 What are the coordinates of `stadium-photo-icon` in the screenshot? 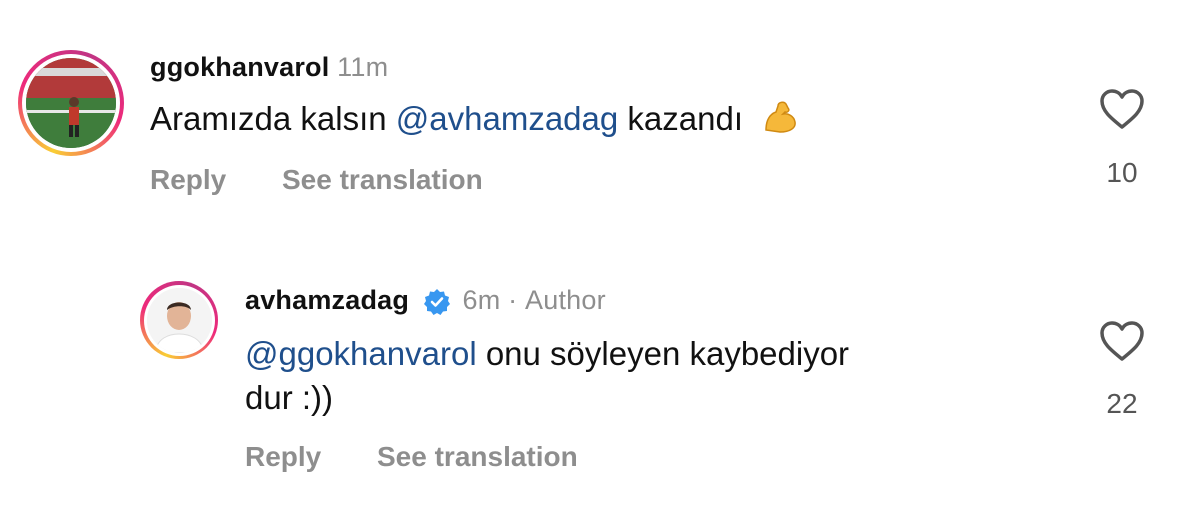 It's located at (71, 103).